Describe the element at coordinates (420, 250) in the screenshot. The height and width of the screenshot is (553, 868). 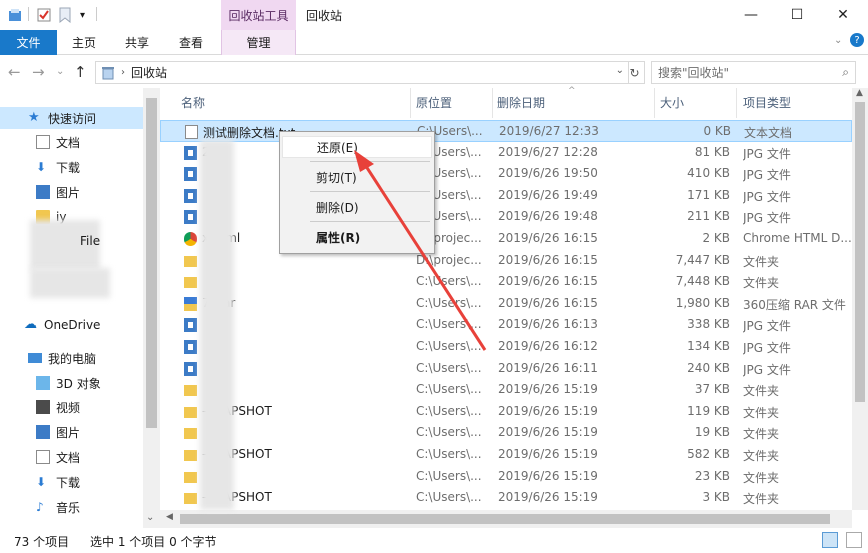
I see `annotation-arrow` at that location.